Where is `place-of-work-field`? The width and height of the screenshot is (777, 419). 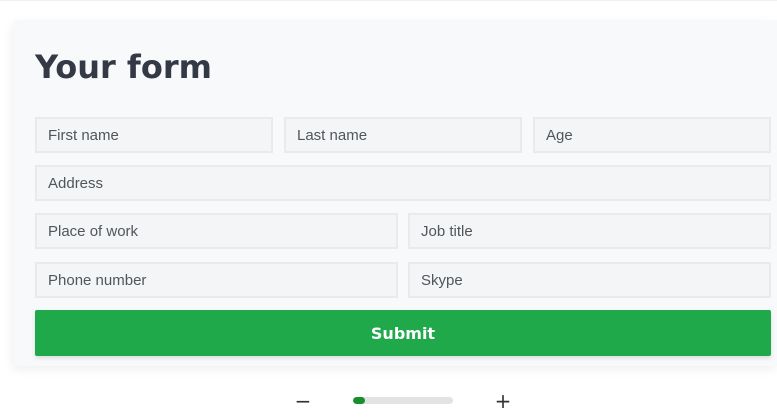
place-of-work-field is located at coordinates (216, 231).